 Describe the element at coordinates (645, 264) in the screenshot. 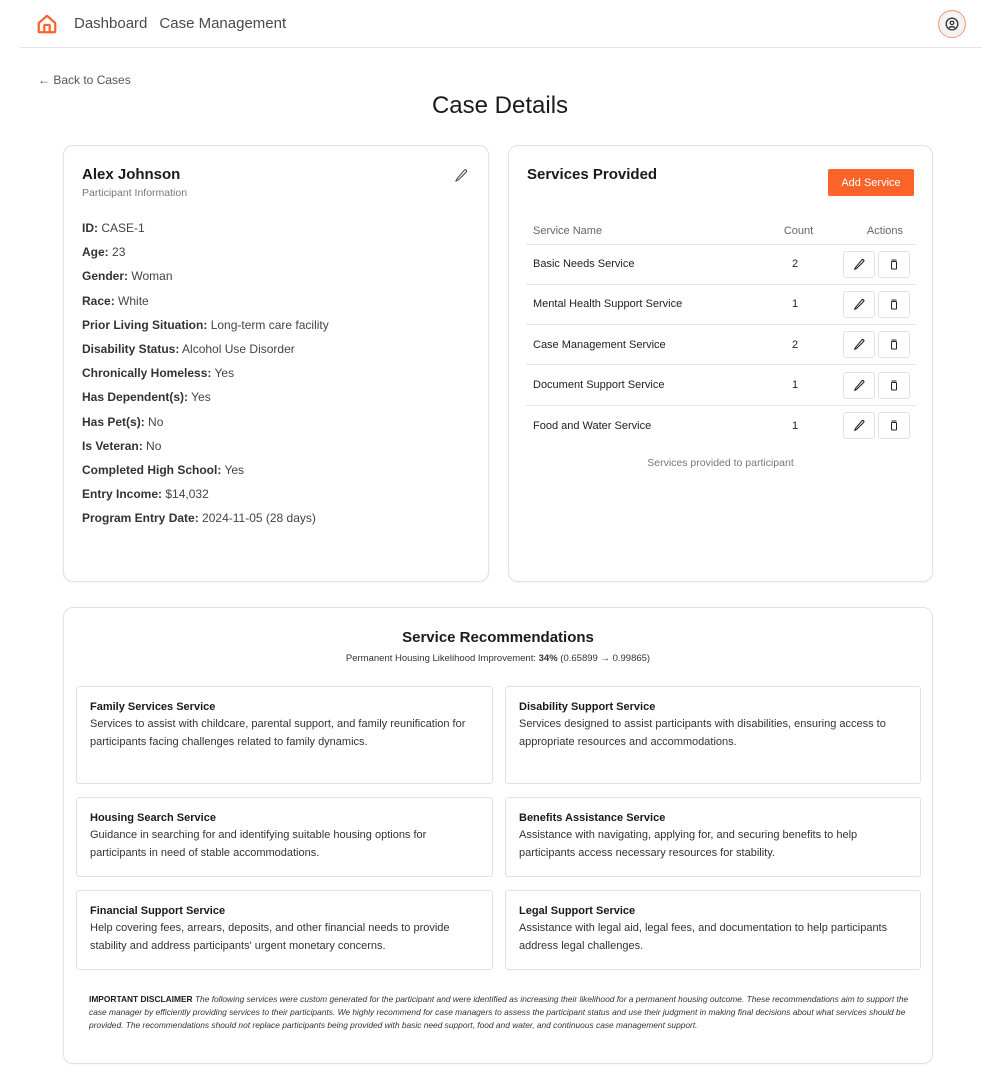

I see `service-name: Basic Needs Service` at that location.